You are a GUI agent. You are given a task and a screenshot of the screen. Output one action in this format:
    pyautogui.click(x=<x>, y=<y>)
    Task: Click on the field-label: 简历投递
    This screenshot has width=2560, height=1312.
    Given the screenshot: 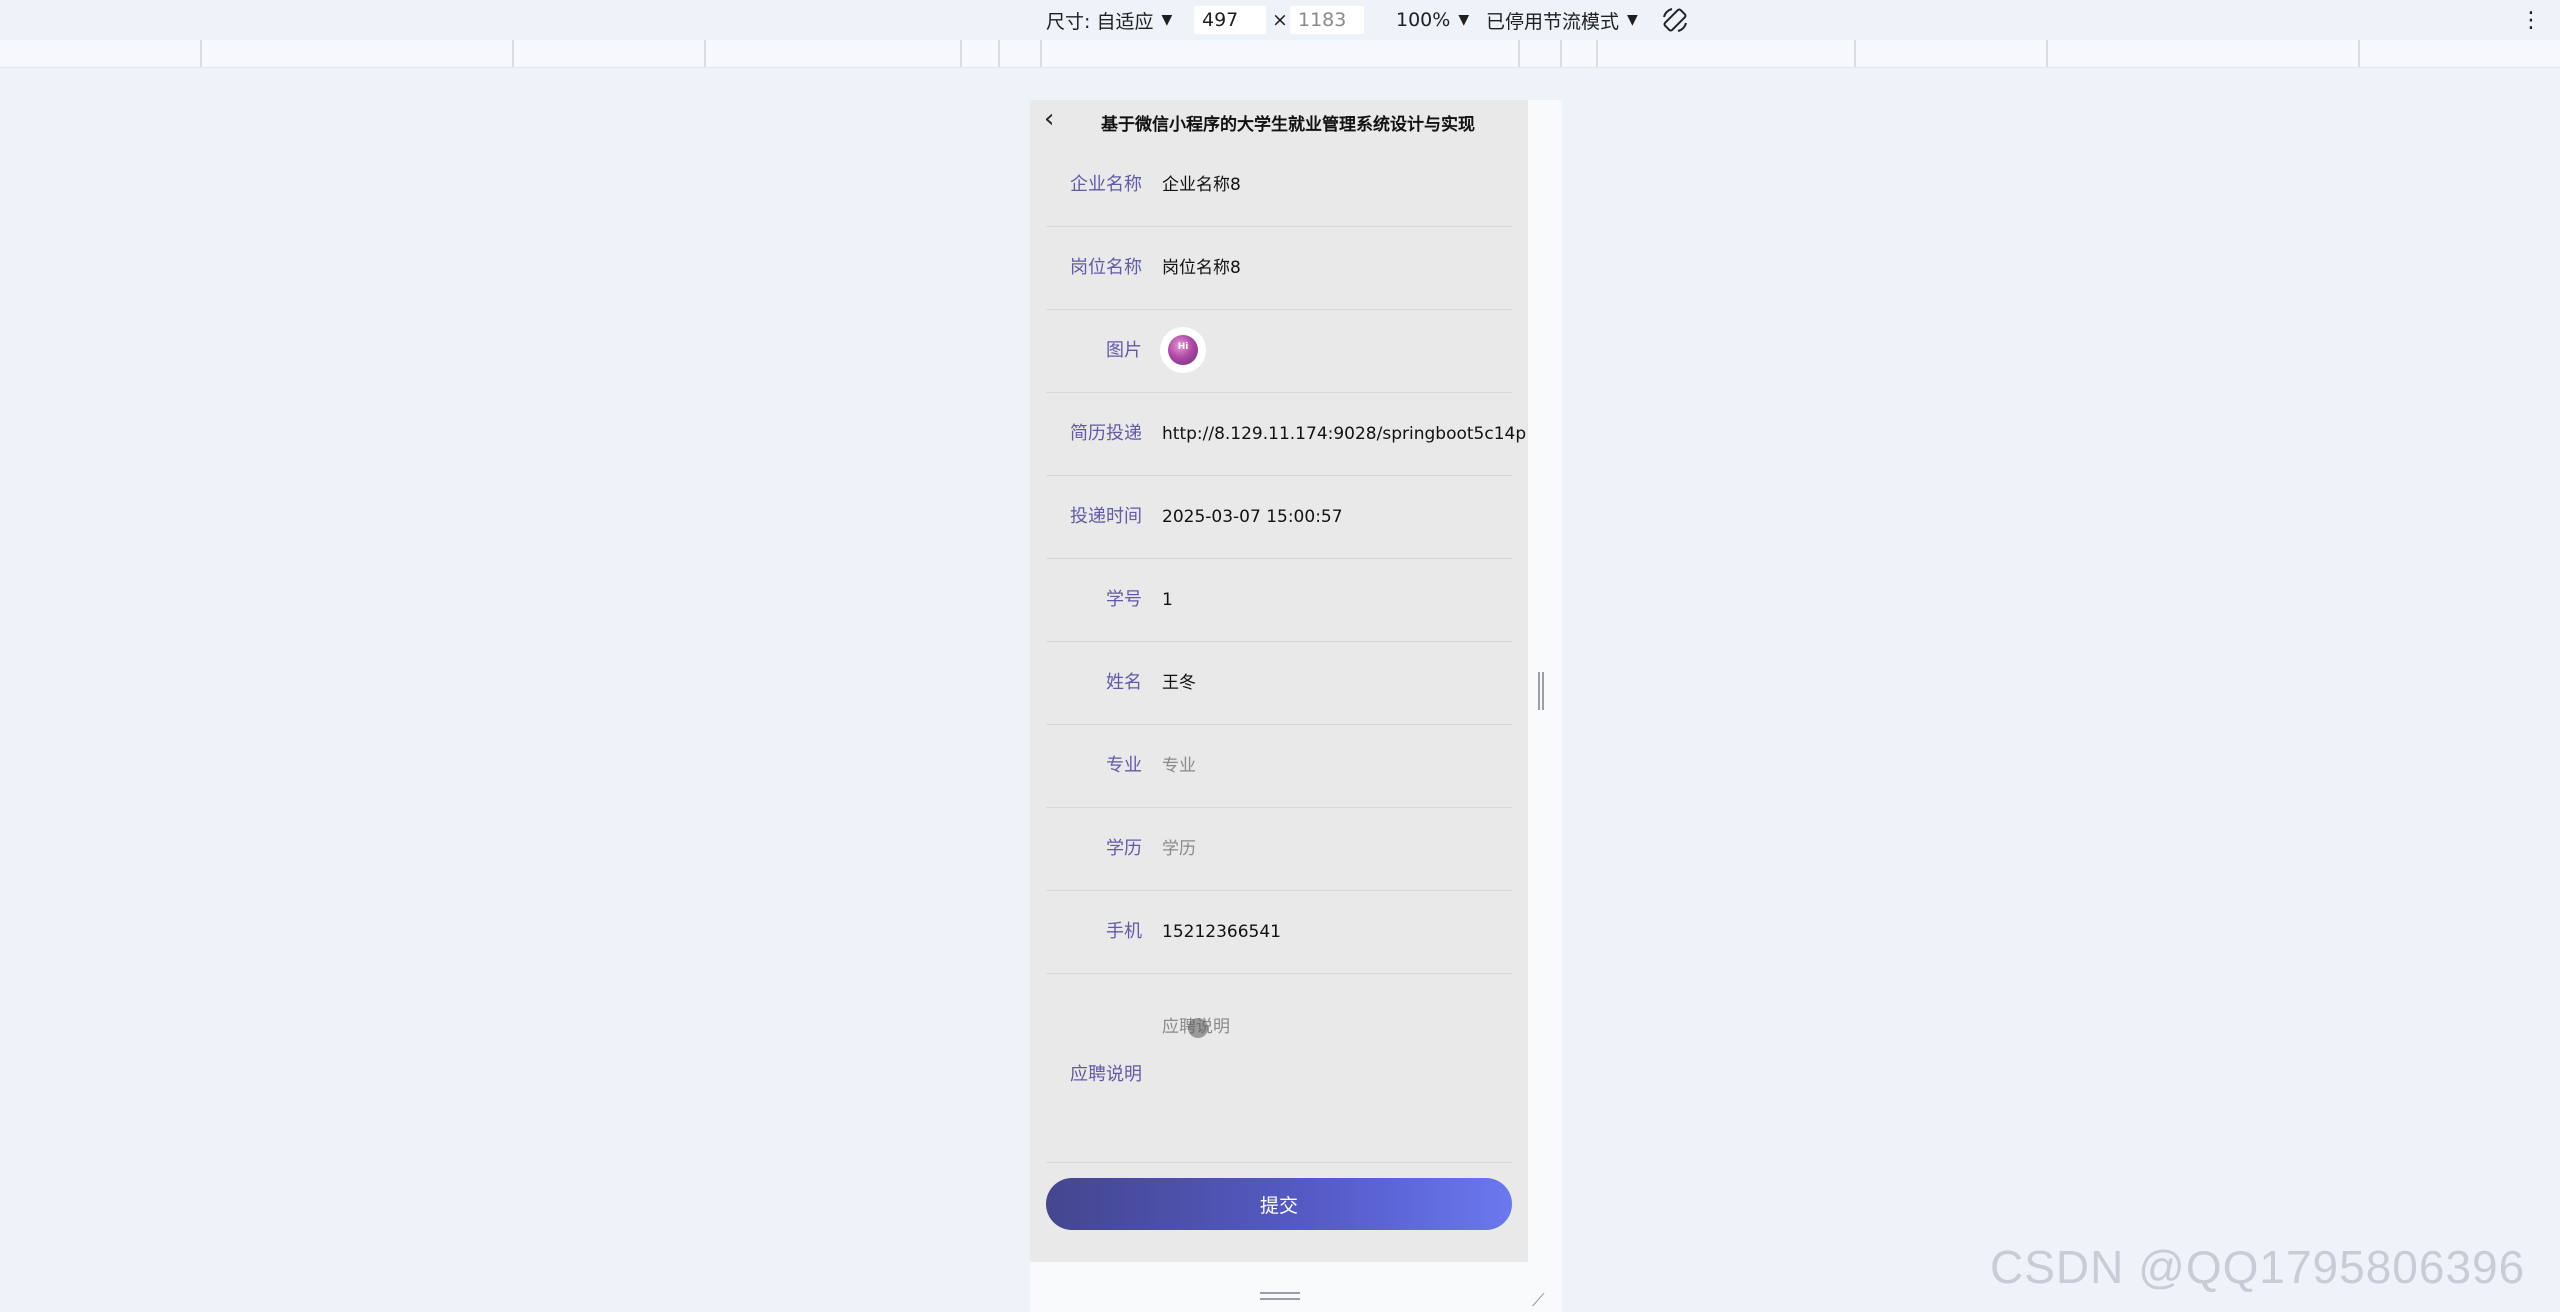 What is the action you would take?
    pyautogui.click(x=1106, y=433)
    